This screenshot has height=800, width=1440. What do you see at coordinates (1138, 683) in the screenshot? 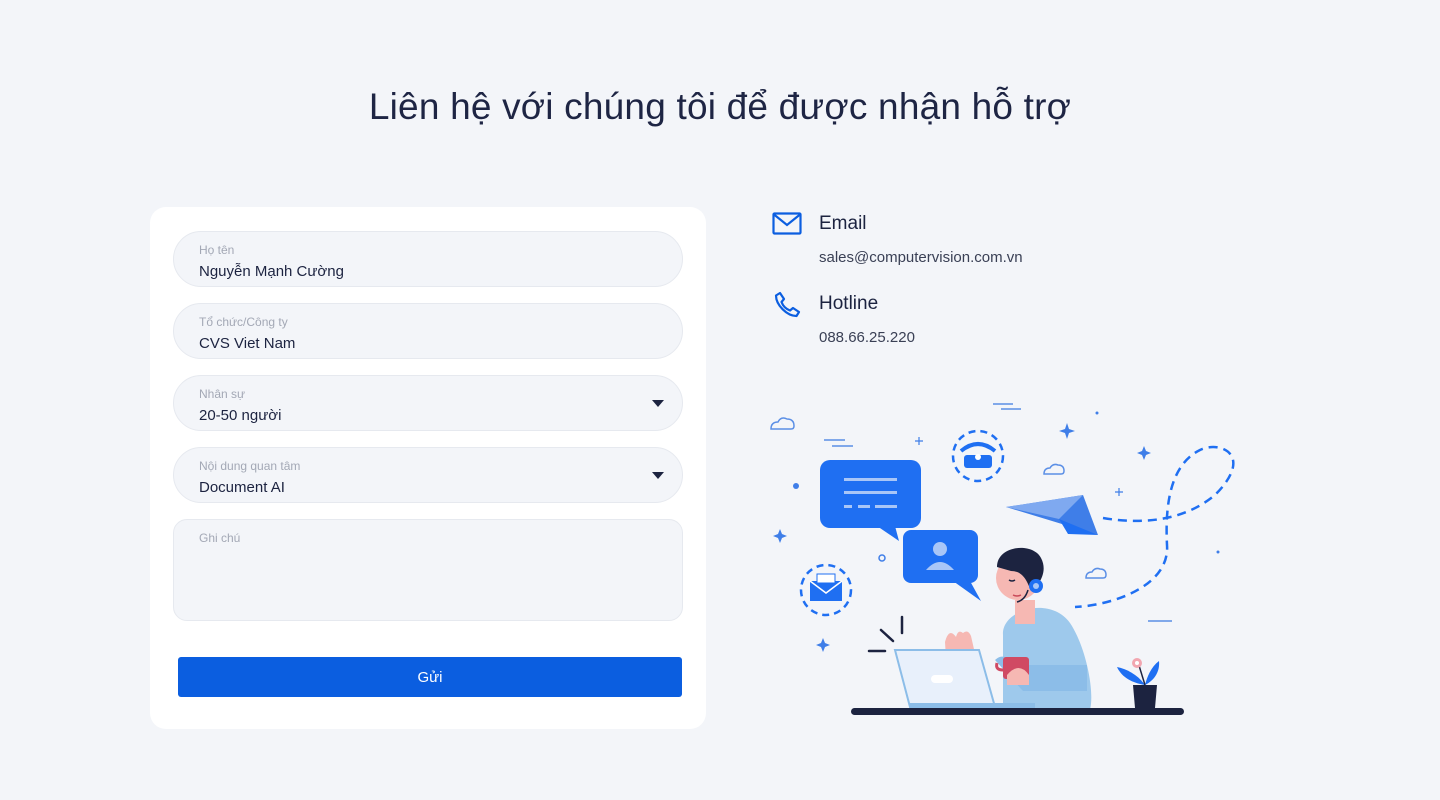
I see `plant-icon` at bounding box center [1138, 683].